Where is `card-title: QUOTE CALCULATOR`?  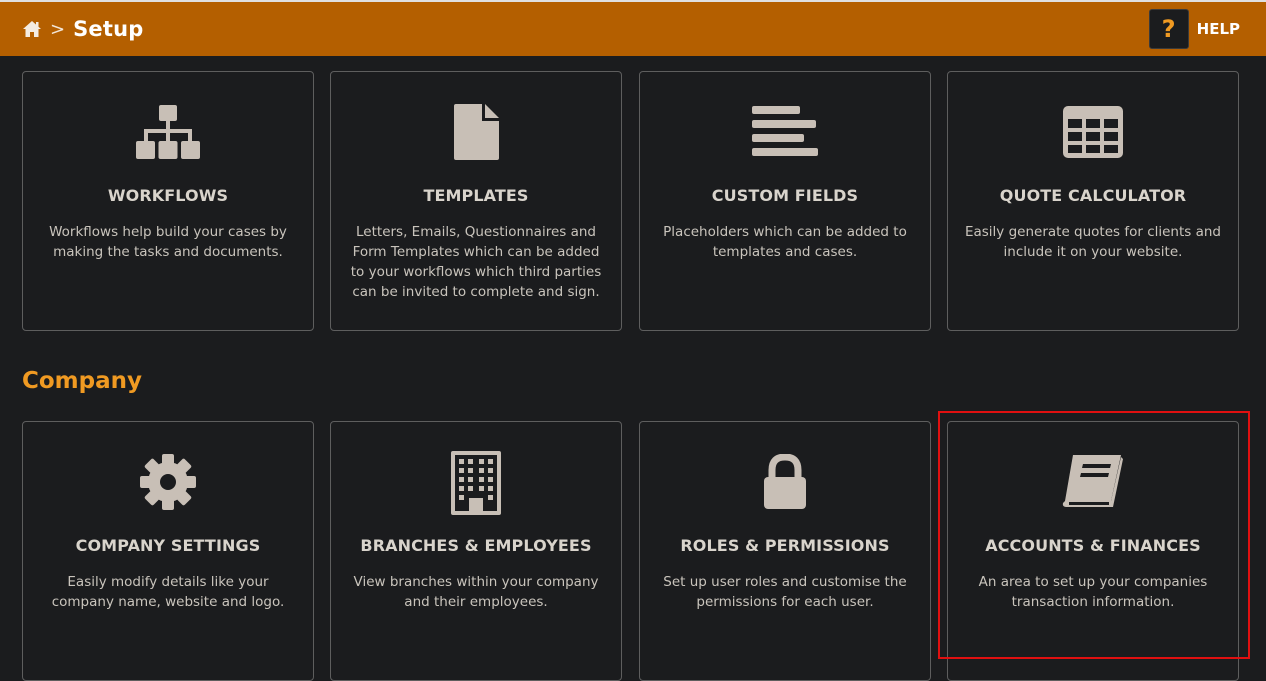 card-title: QUOTE CALCULATOR is located at coordinates (1093, 195).